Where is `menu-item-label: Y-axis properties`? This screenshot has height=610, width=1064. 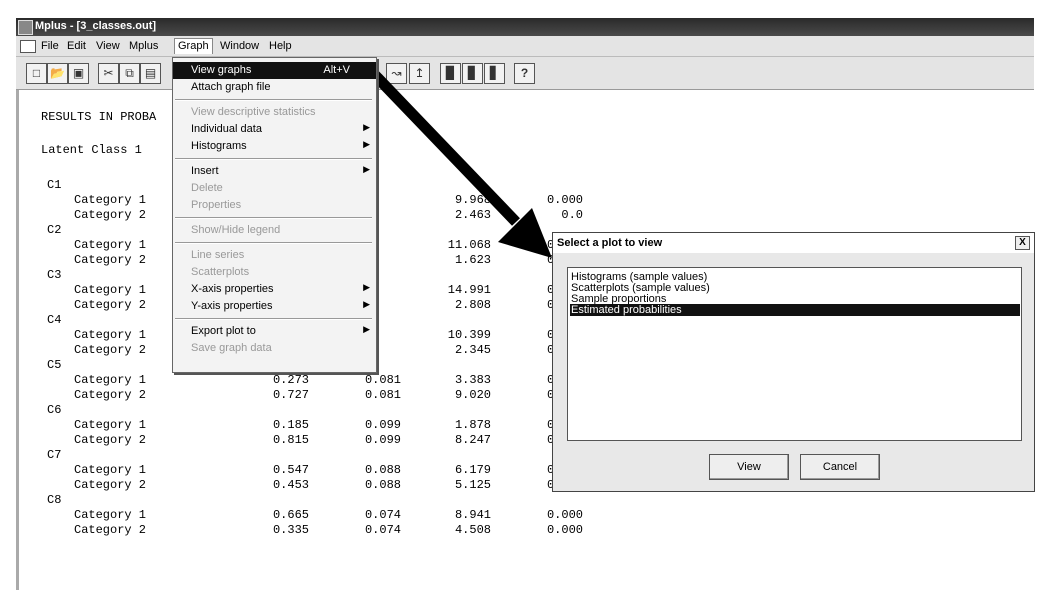
menu-item-label: Y-axis properties is located at coordinates (232, 306).